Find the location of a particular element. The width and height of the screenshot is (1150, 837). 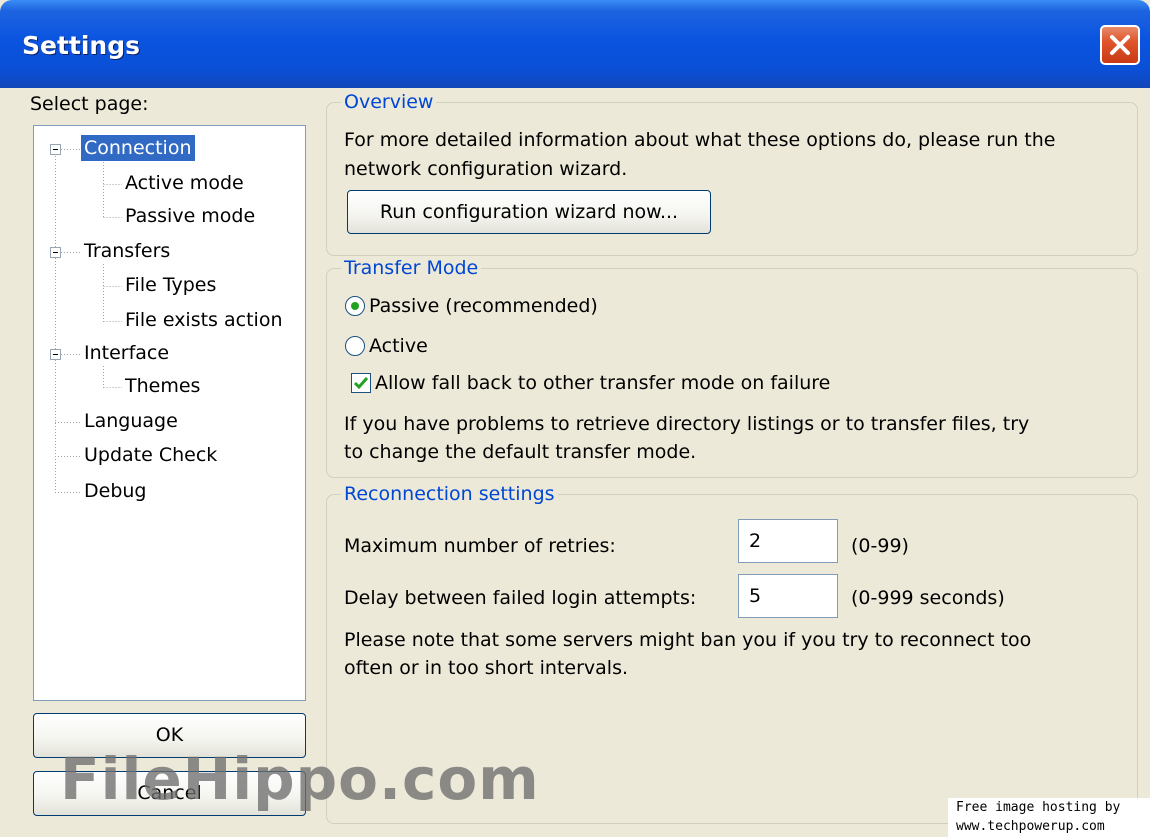

fallback-checkbox is located at coordinates (361, 383).